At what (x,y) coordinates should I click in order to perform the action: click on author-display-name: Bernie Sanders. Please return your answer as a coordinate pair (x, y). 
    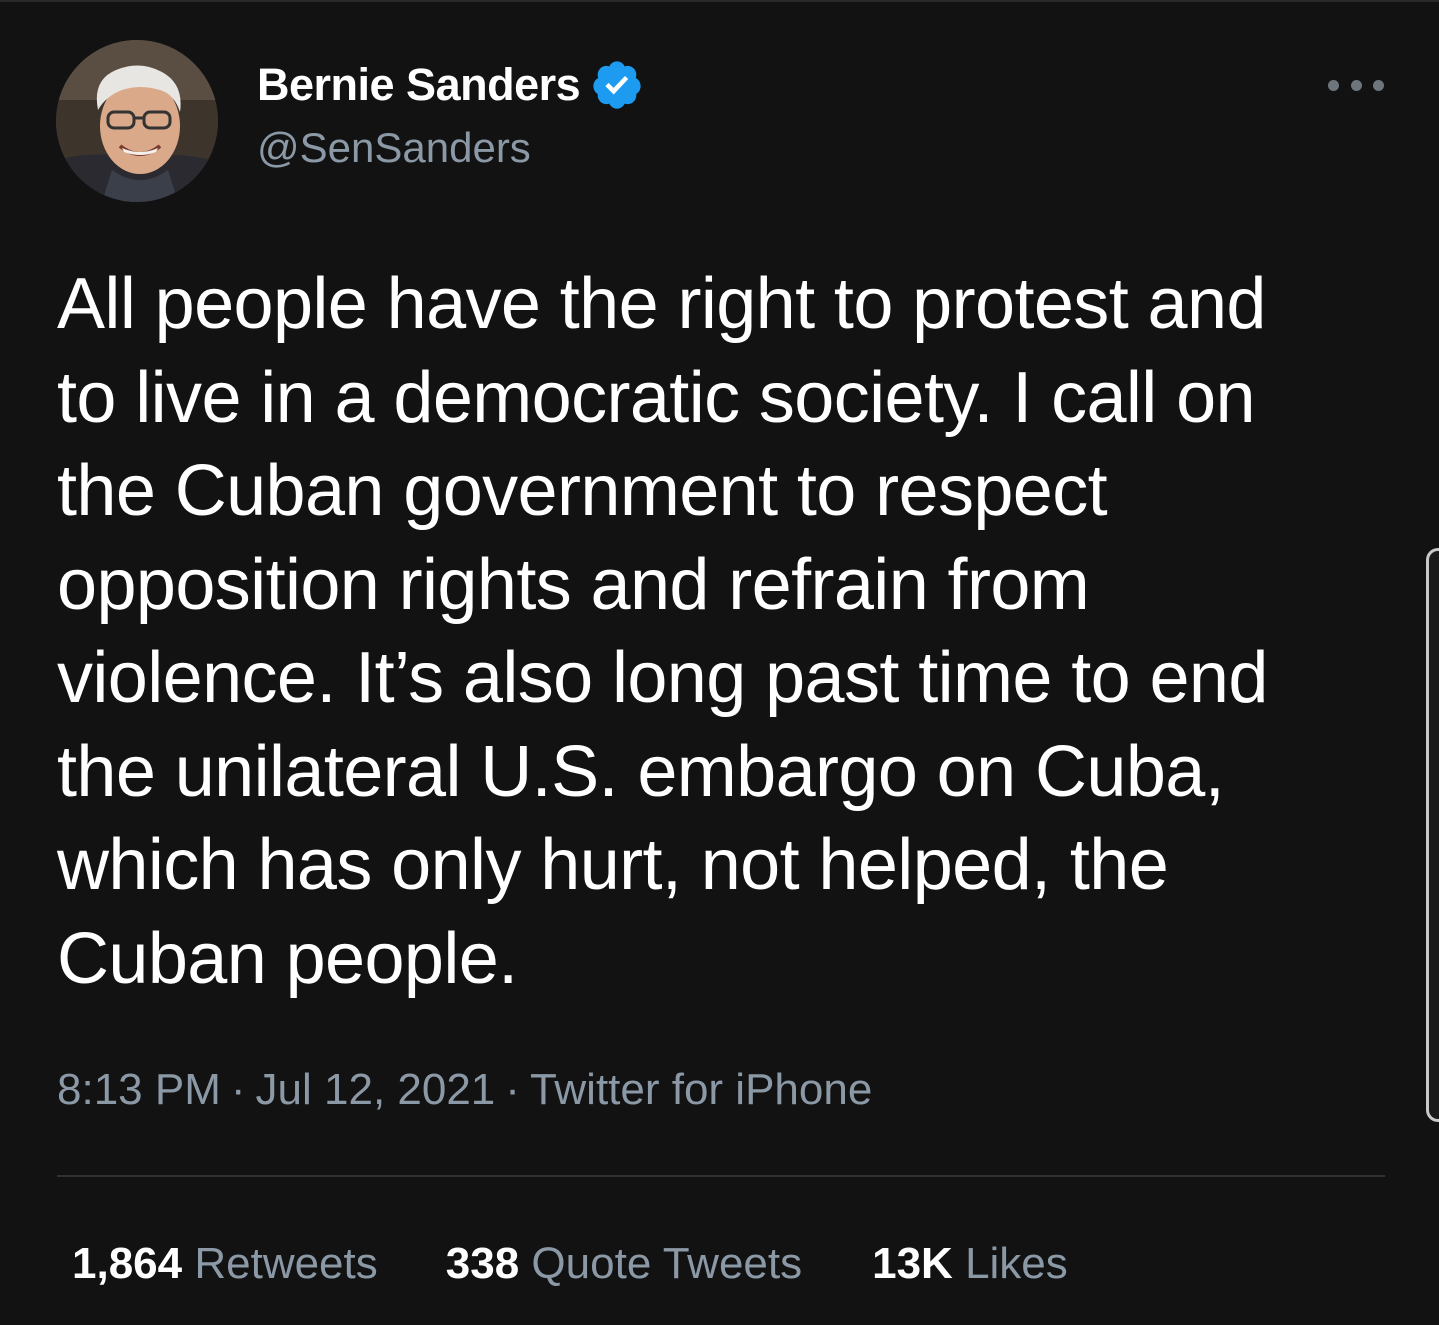
    Looking at the image, I should click on (450, 85).